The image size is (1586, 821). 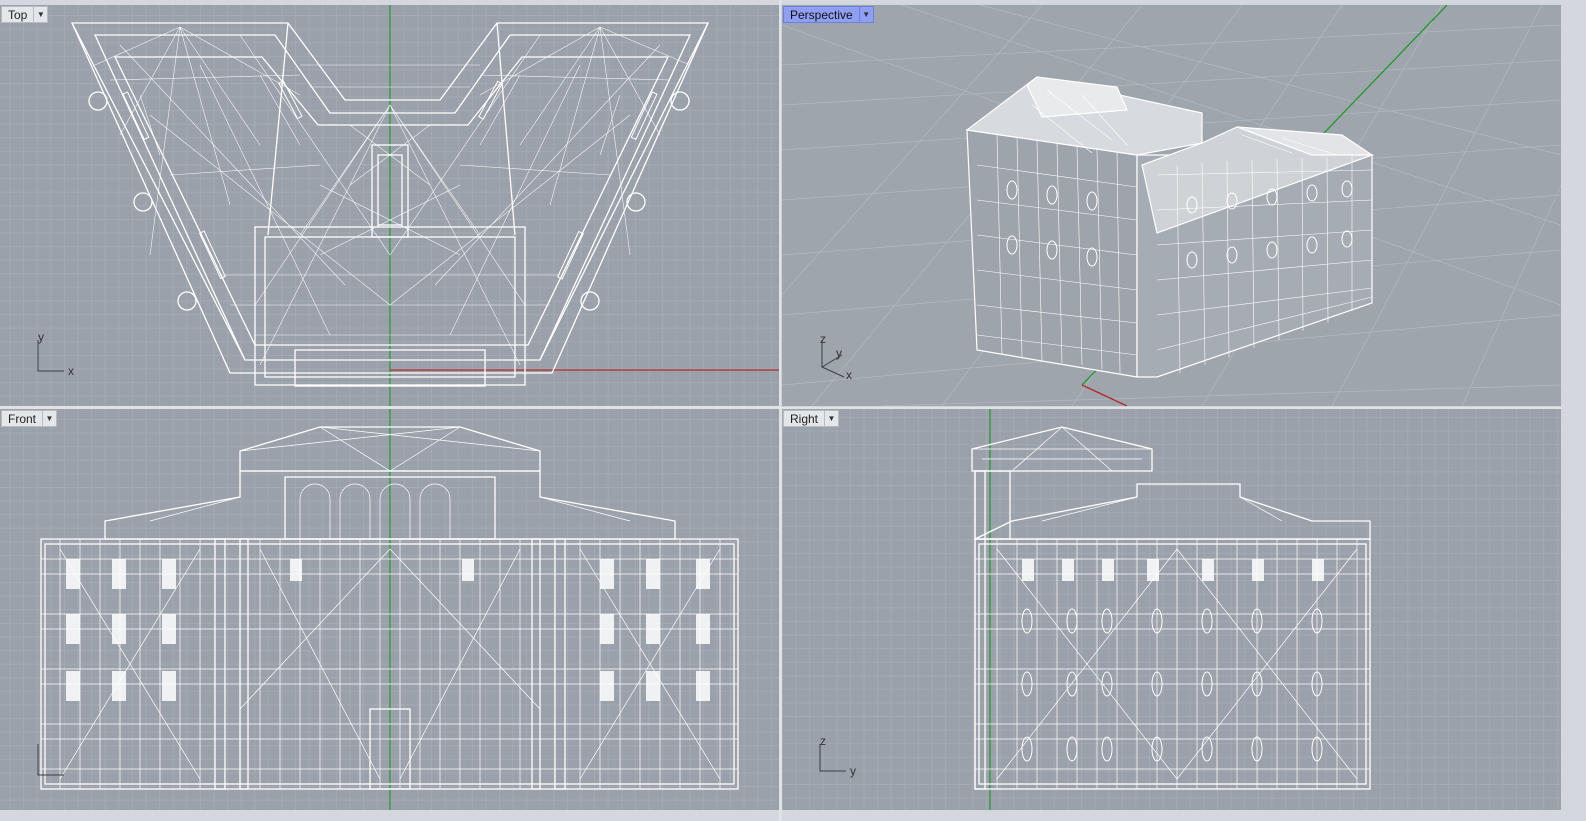 I want to click on viewport-tab-right: Right ▼, so click(x=811, y=418).